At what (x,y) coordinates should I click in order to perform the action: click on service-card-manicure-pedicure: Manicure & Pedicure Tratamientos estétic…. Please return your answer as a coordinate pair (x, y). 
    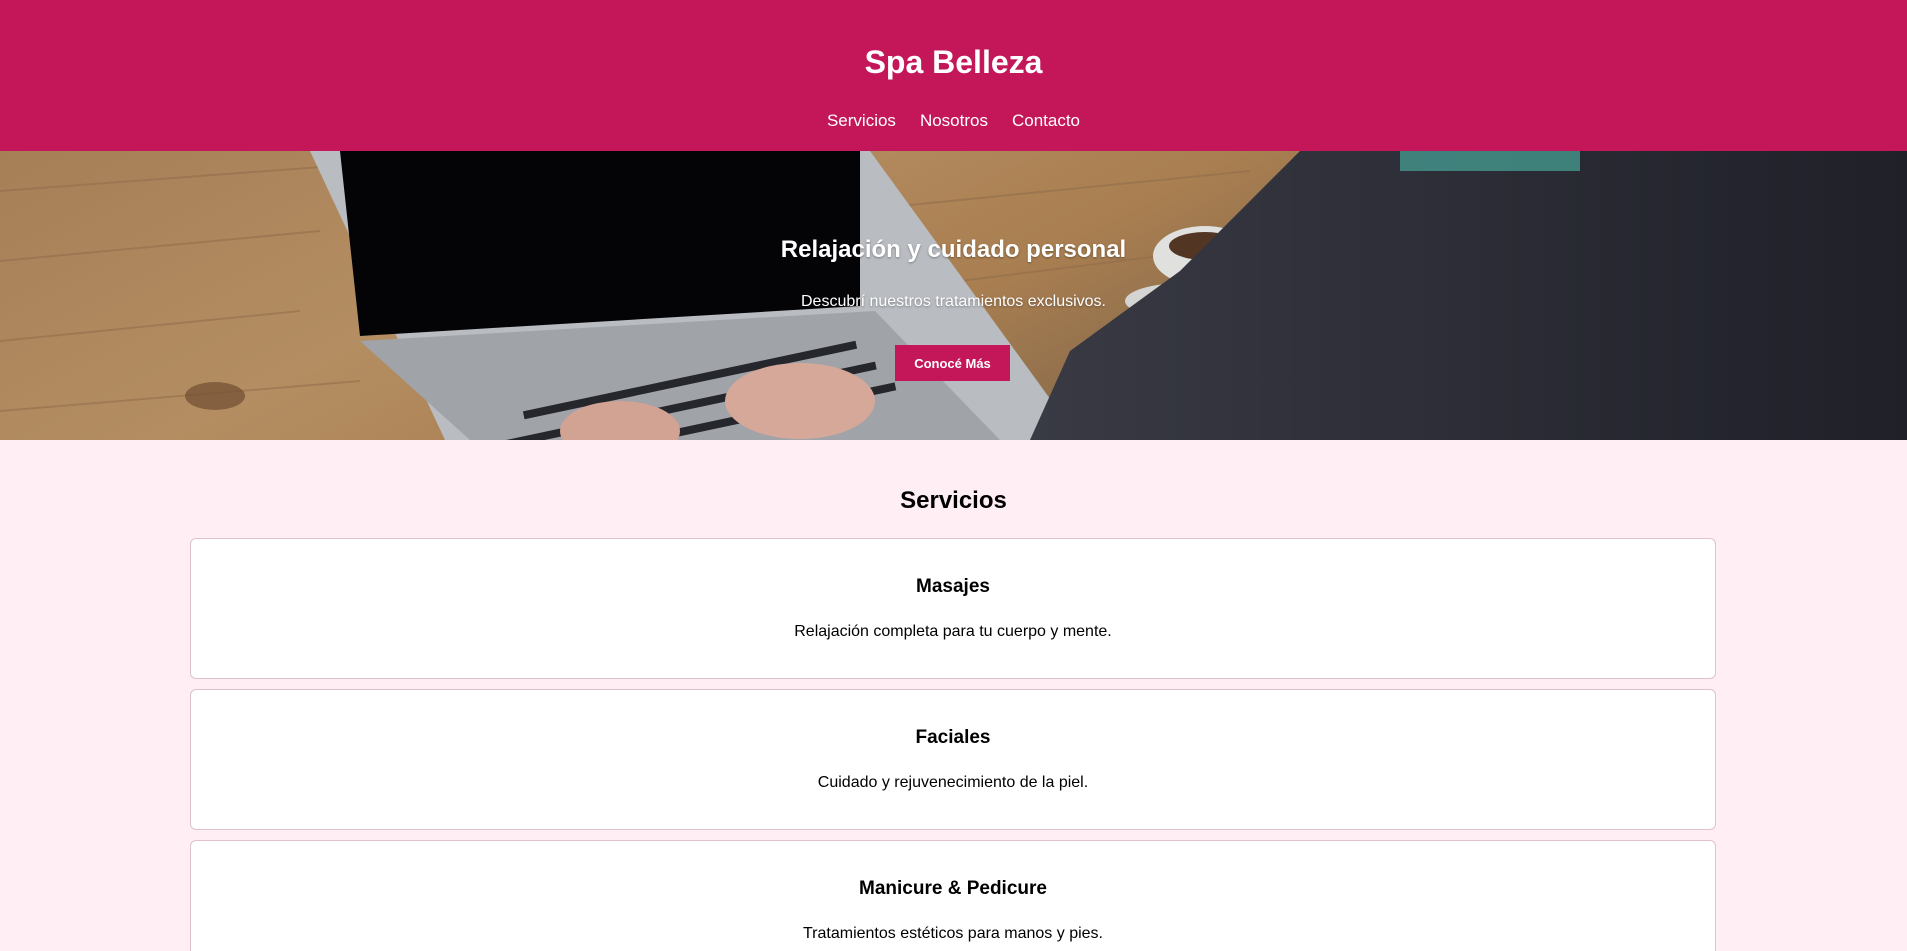
    Looking at the image, I should click on (953, 895).